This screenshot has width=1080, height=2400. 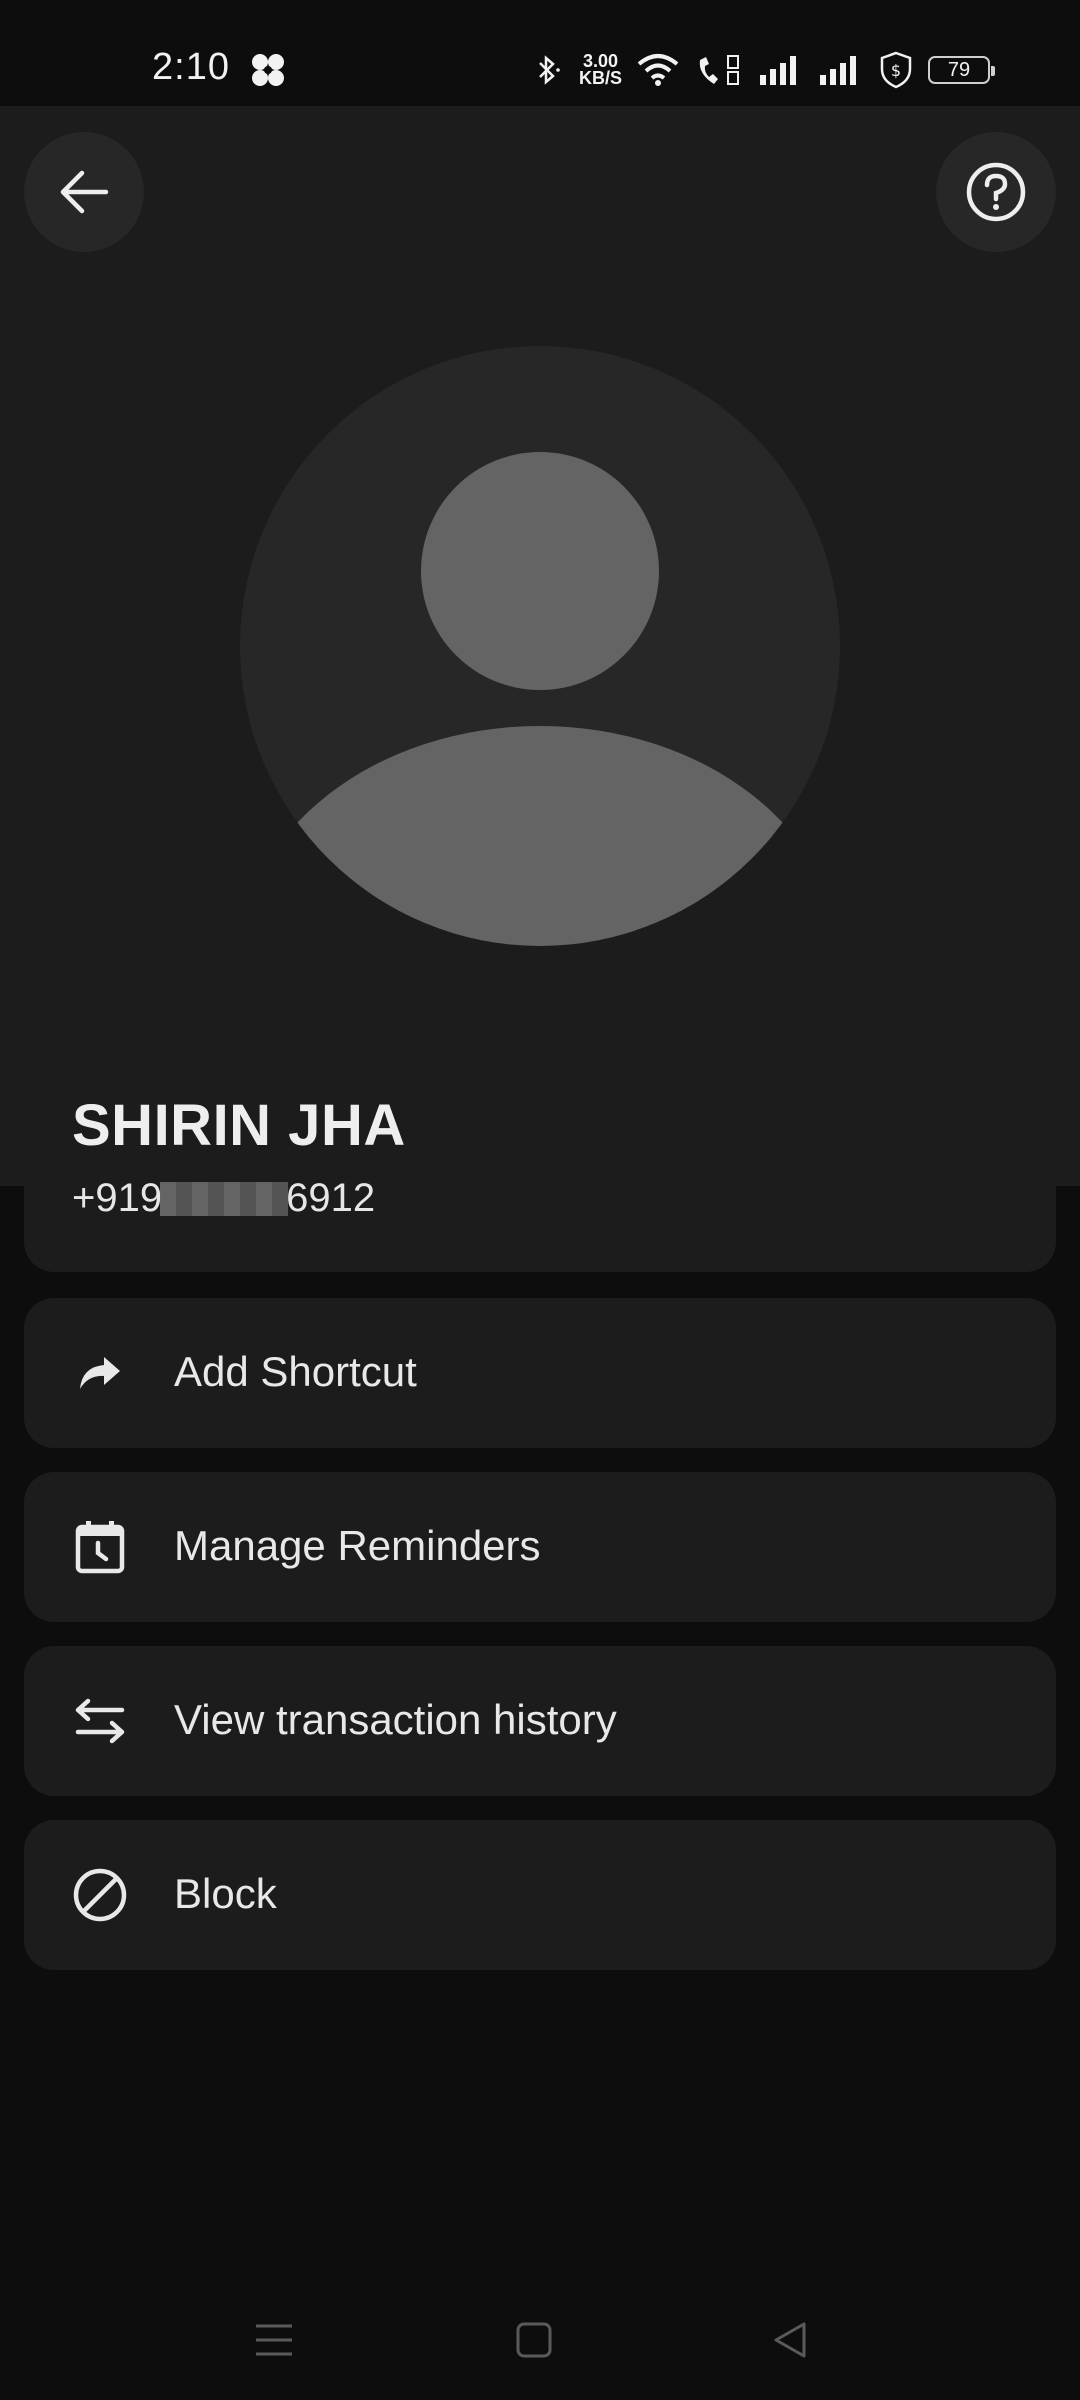 I want to click on system-nav-bar, so click(x=540, y=2345).